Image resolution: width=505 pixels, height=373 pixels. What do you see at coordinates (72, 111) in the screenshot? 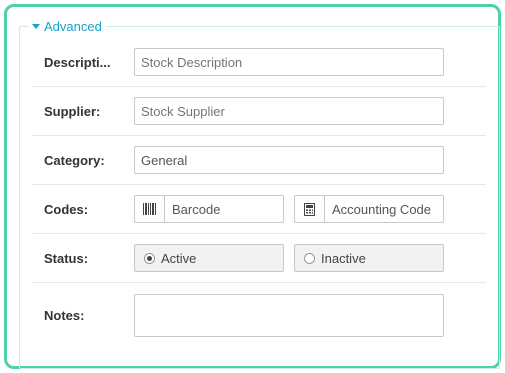
I see `supplier-label: Supplier:` at bounding box center [72, 111].